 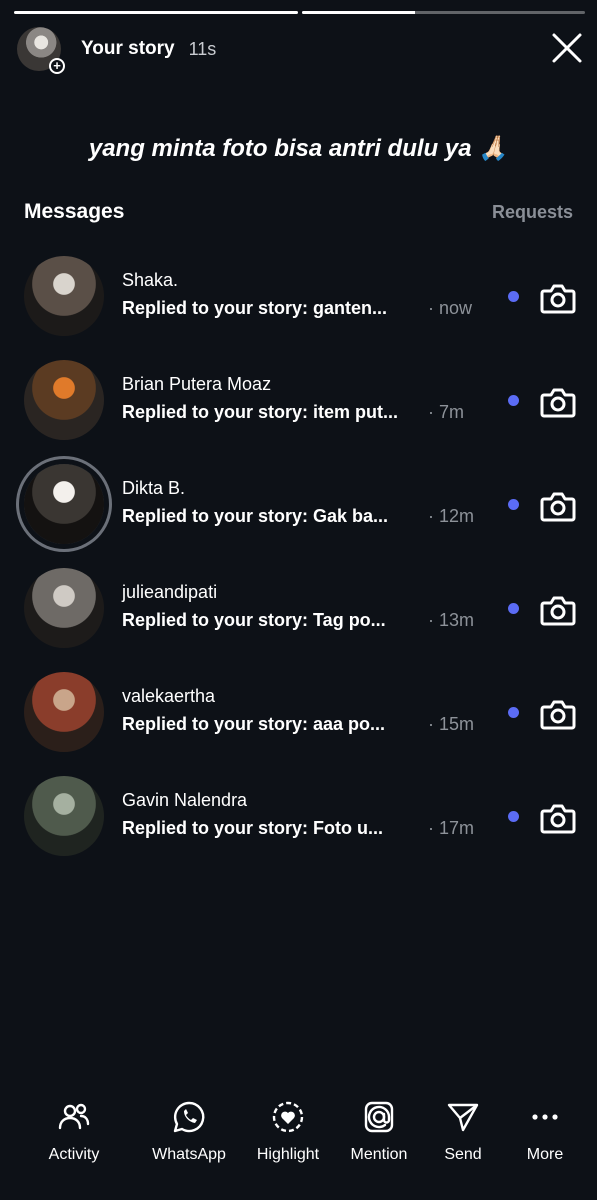 I want to click on mention-icon, so click(x=379, y=1117).